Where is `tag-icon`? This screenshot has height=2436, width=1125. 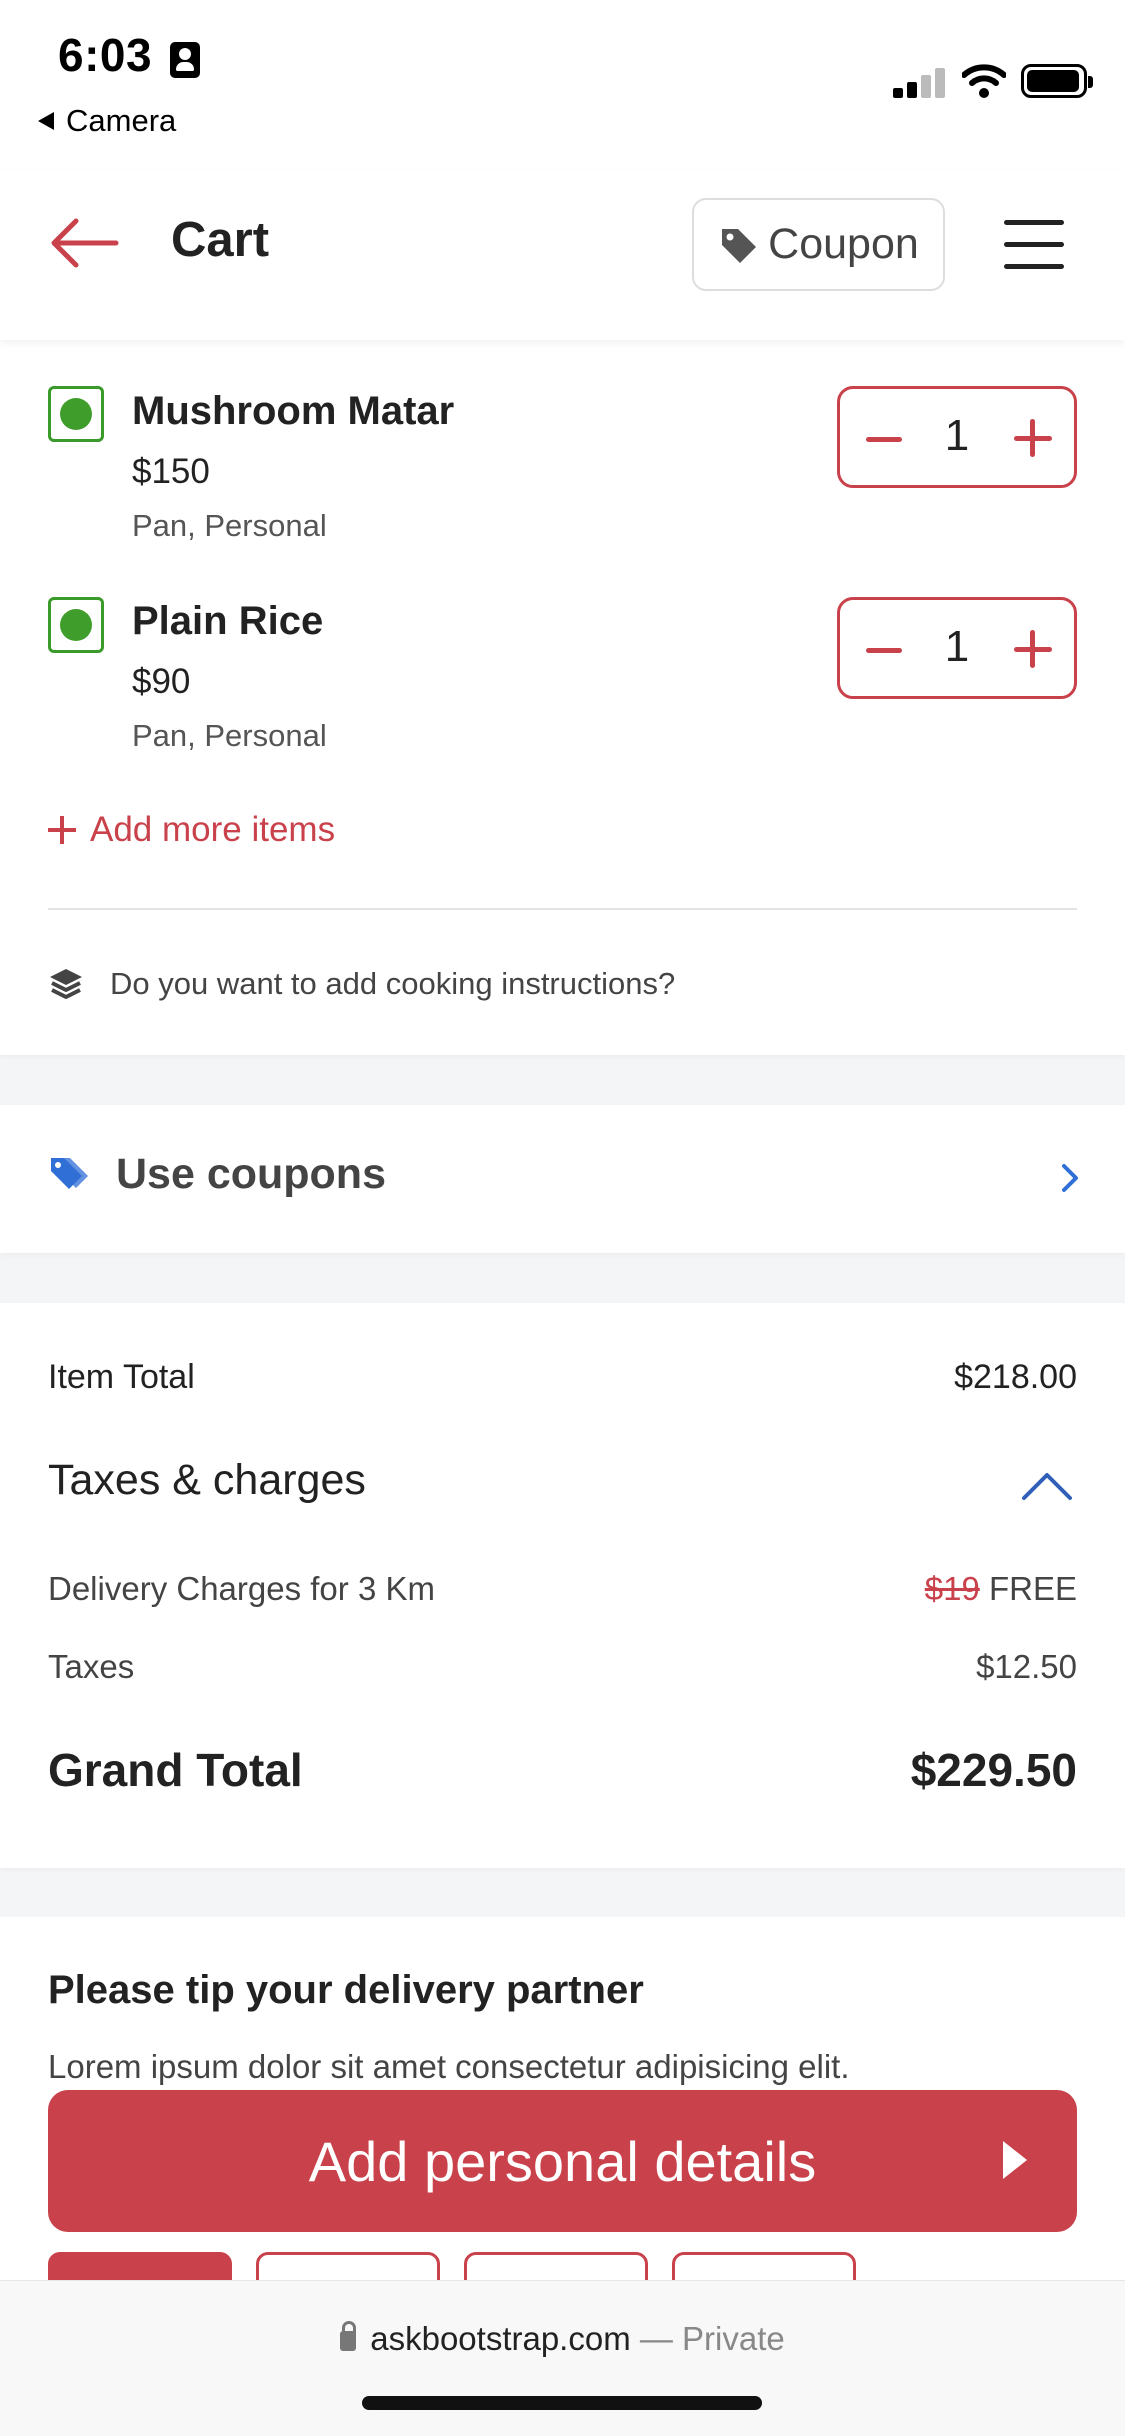
tag-icon is located at coordinates (739, 245).